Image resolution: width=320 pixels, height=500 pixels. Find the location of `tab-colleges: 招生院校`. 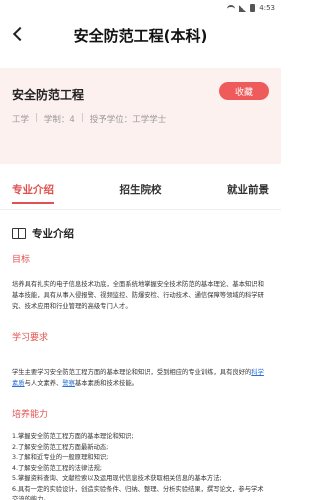

tab-colleges: 招生院校 is located at coordinates (141, 190).